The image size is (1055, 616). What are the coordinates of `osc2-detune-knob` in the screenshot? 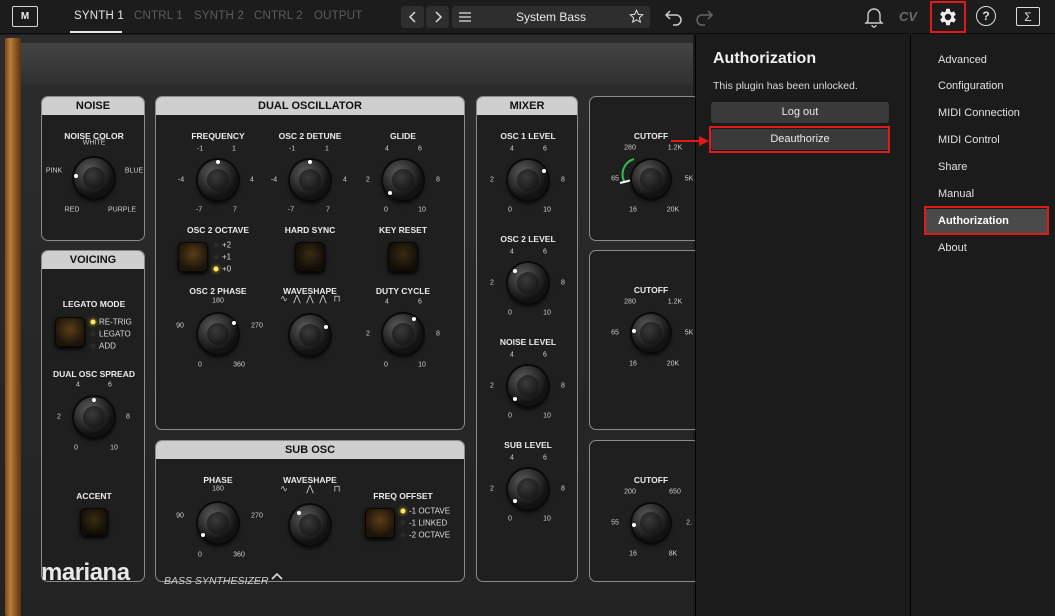 It's located at (310, 180).